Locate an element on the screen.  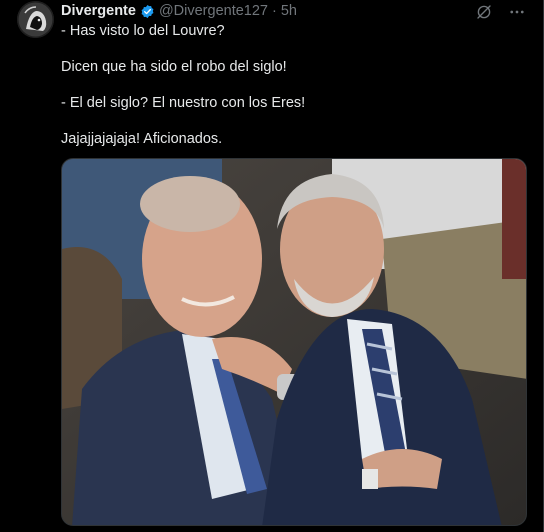
author-handle: @Divergente127 is located at coordinates (213, 11).